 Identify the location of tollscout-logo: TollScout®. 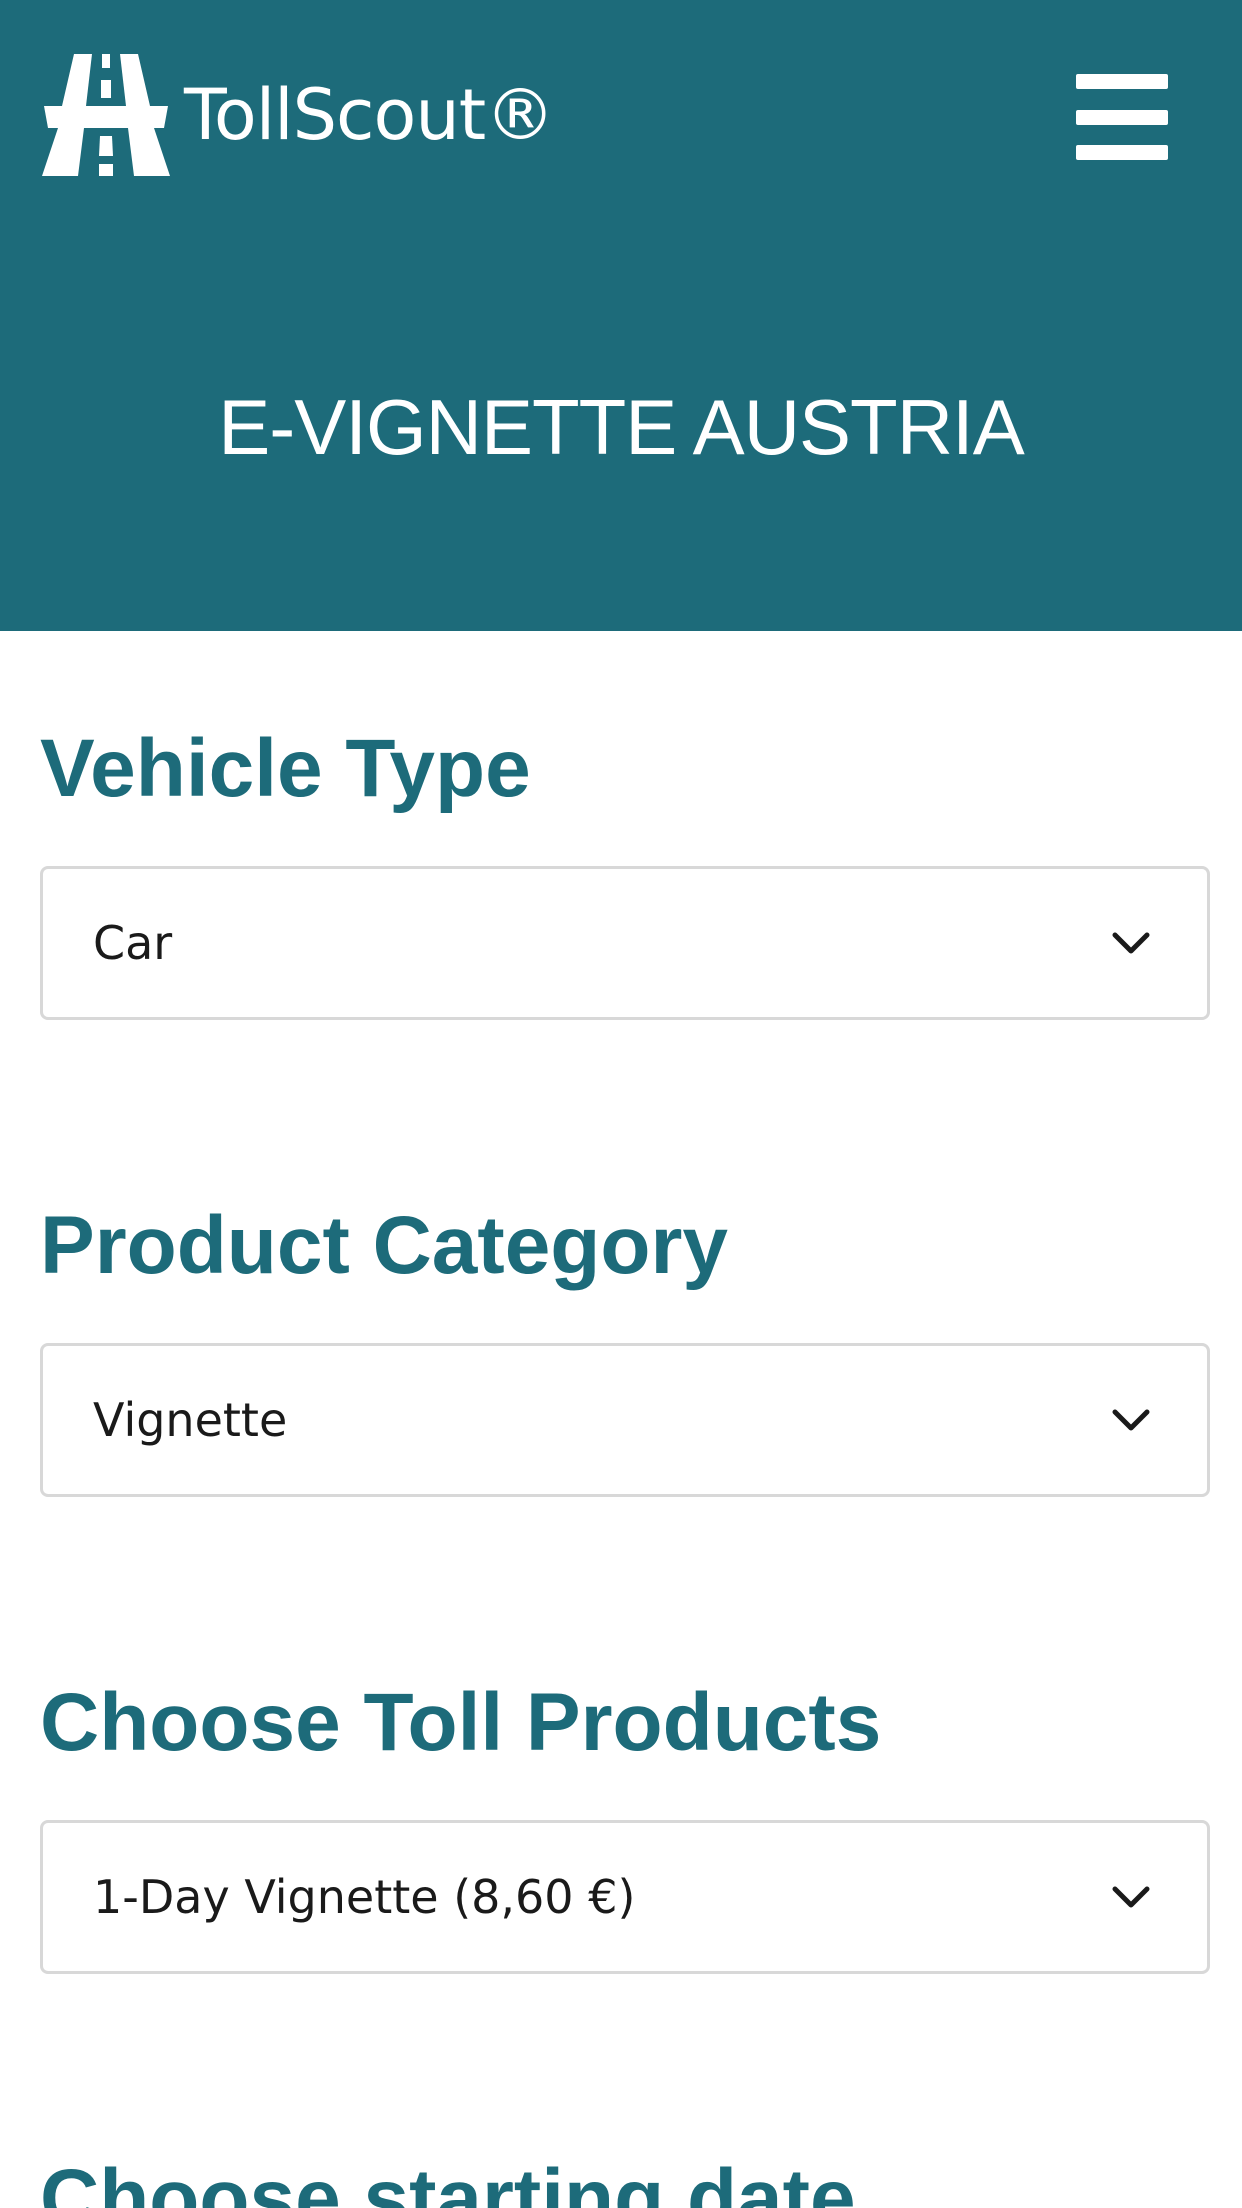
(297, 115).